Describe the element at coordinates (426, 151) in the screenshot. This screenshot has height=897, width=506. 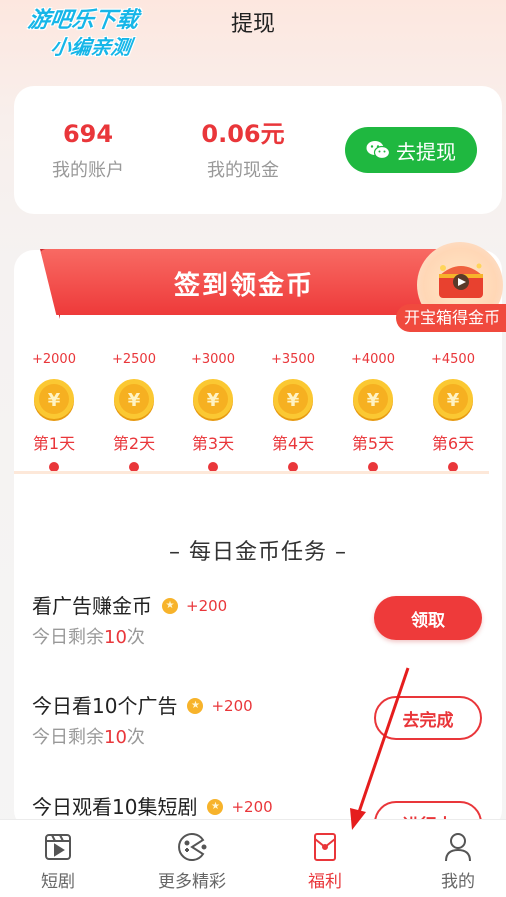
I see `withdraw-button-label: 去提现` at that location.